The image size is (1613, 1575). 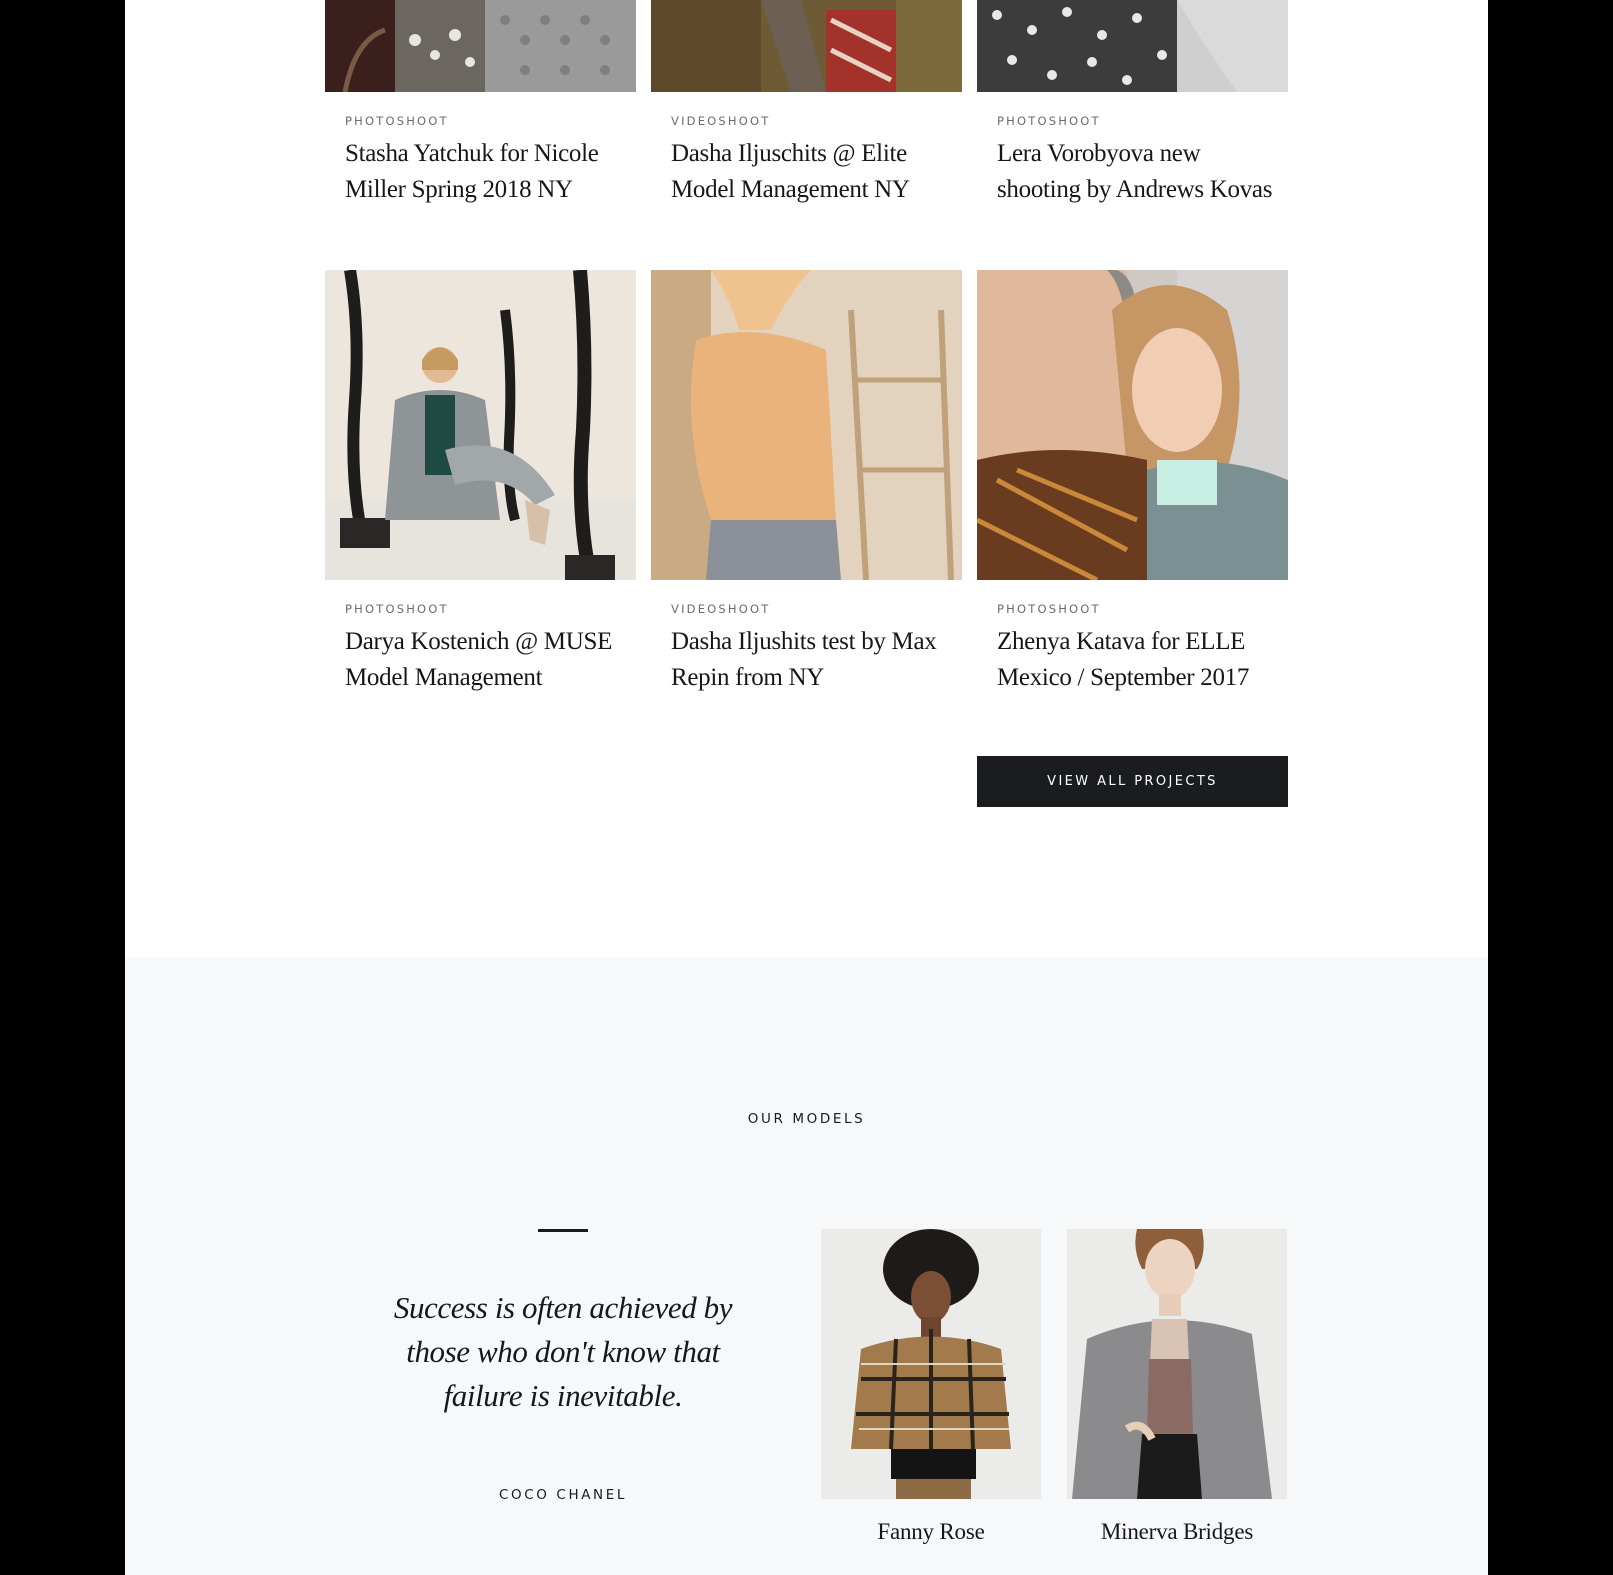 What do you see at coordinates (480, 46) in the screenshot?
I see `project-photo-stasha` at bounding box center [480, 46].